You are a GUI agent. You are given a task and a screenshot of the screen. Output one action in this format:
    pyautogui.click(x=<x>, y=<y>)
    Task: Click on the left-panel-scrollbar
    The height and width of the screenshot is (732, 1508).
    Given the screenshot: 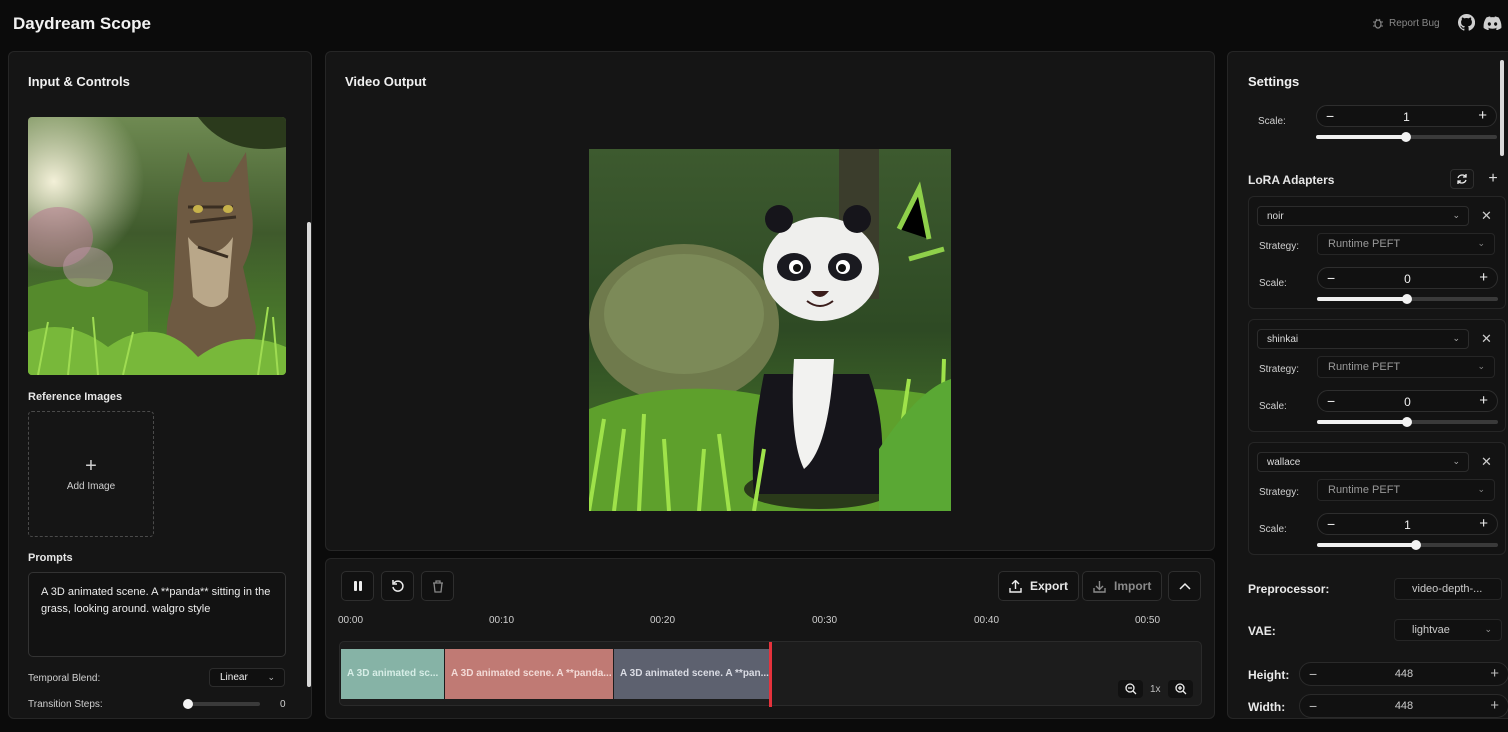 What is the action you would take?
    pyautogui.click(x=309, y=454)
    